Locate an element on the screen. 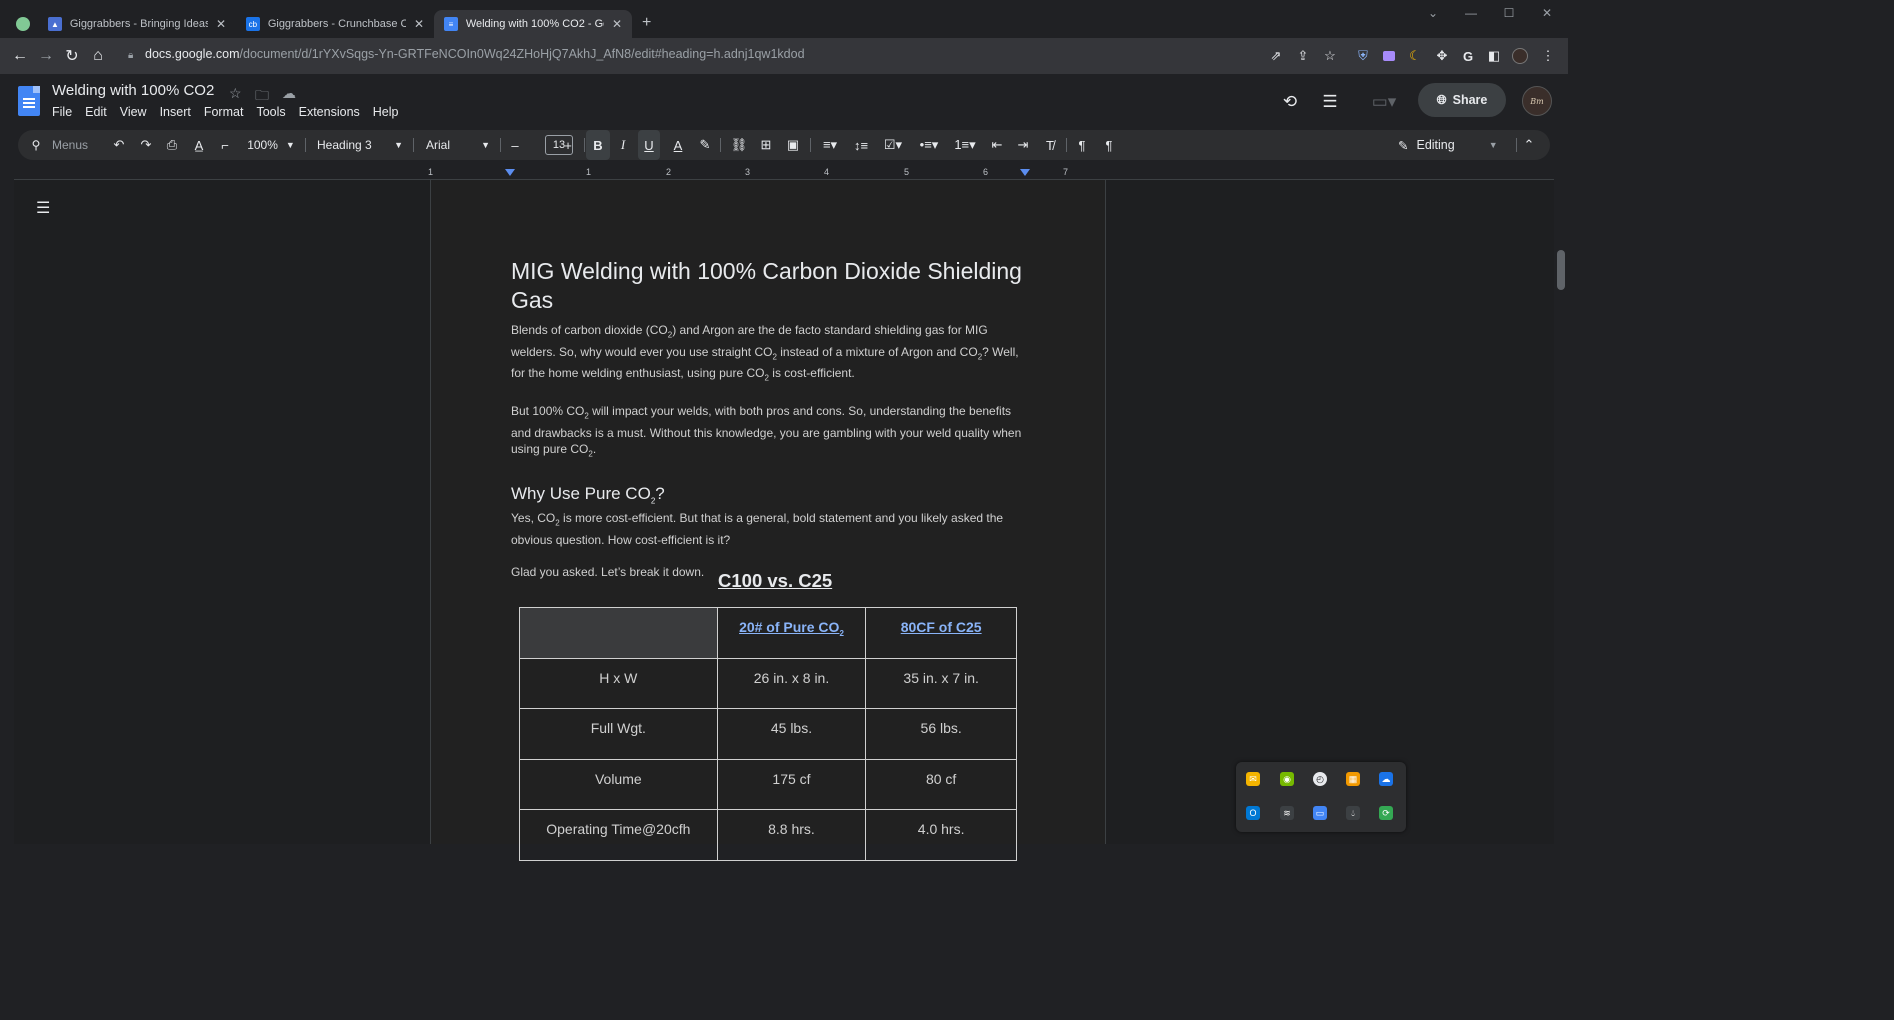 The width and height of the screenshot is (1894, 1020). grammarly-icon: G is located at coordinates (1468, 56).